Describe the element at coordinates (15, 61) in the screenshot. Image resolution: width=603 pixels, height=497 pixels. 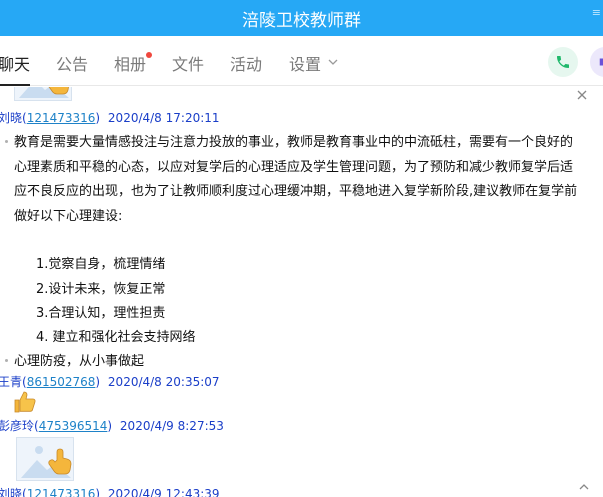
I see `tab-chat: 聊天` at that location.